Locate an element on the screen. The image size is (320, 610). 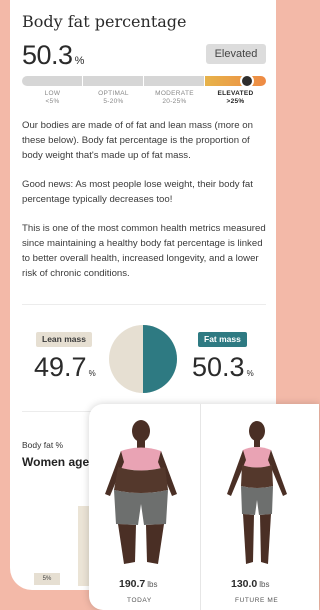
today-avatar is located at coordinates (141, 492).